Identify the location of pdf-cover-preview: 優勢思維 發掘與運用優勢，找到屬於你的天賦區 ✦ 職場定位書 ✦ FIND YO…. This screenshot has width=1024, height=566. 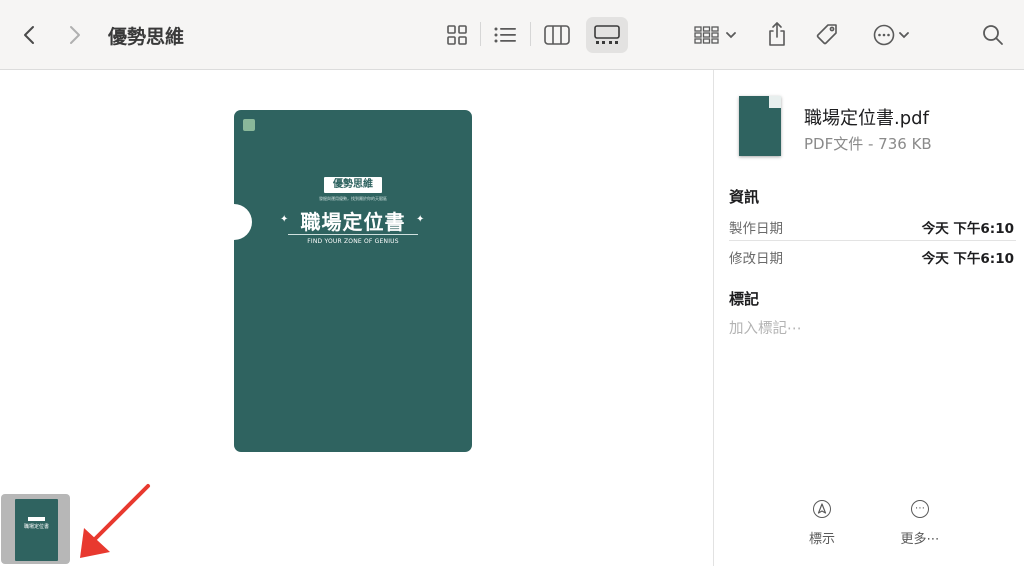
(353, 281).